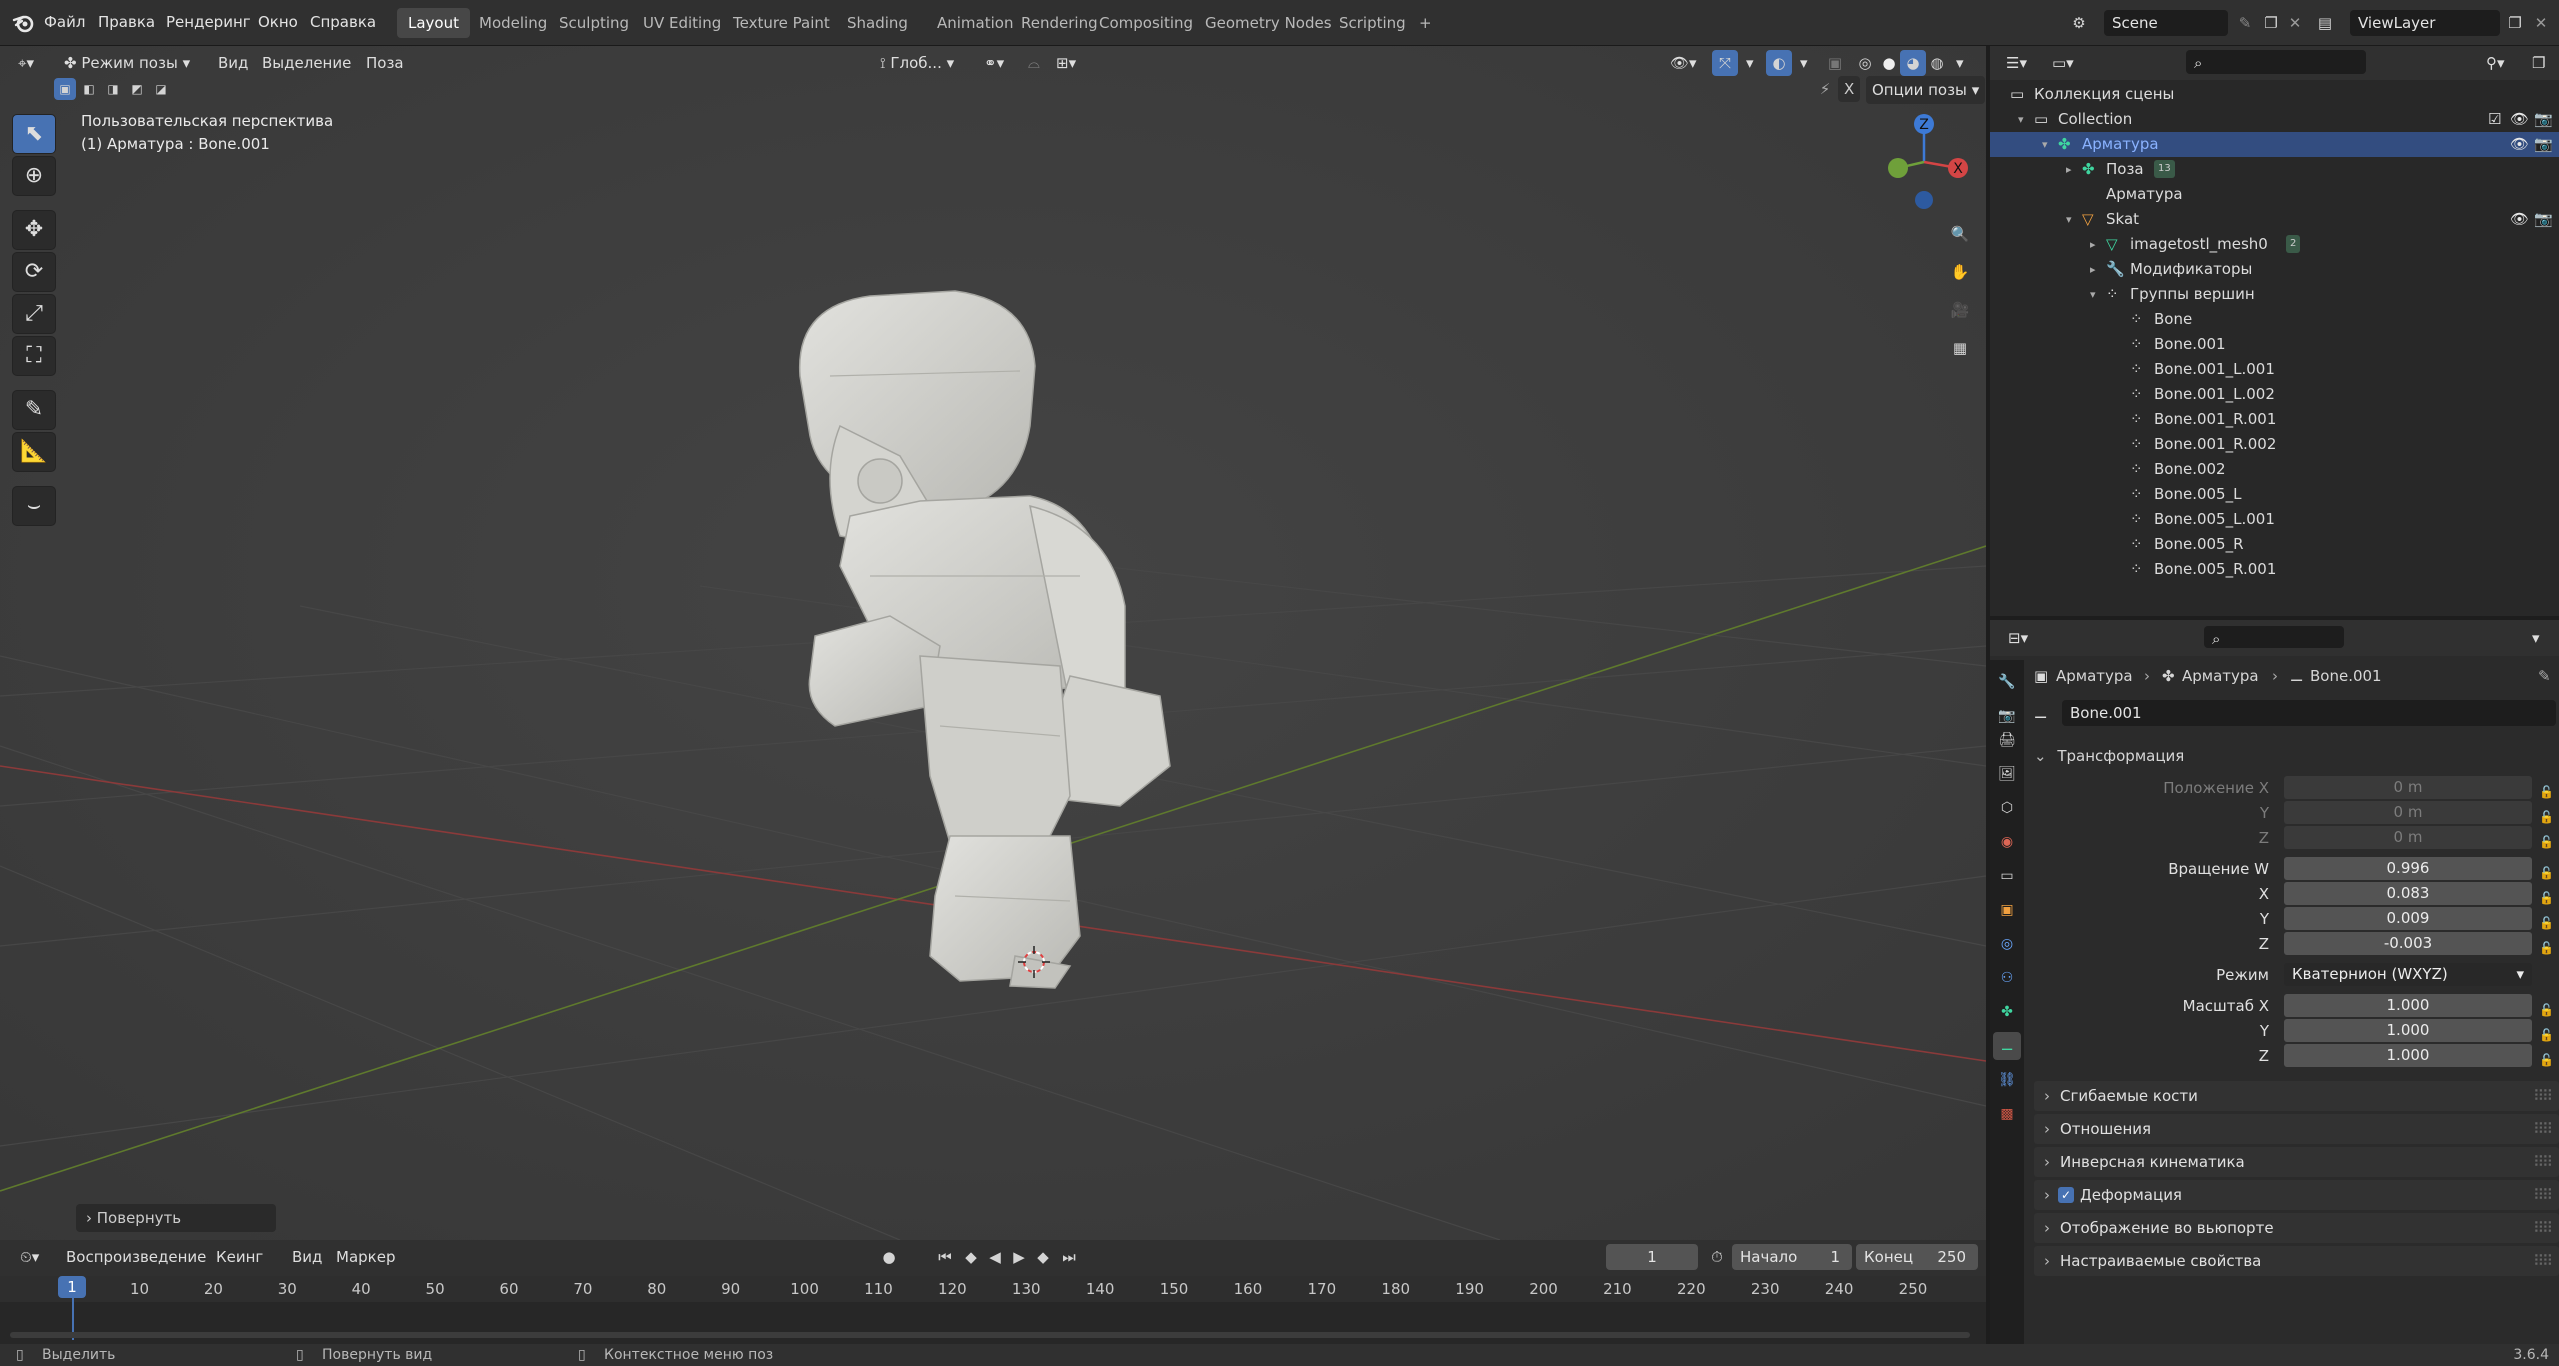 The width and height of the screenshot is (2559, 1366). Describe the element at coordinates (2425, 23) in the screenshot. I see `view-layer-selector: ViewLayer` at that location.